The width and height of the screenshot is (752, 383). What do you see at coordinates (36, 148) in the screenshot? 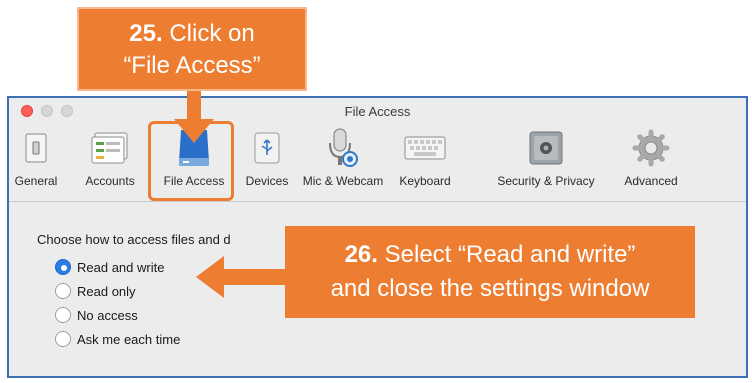
I see `switch-icon` at bounding box center [36, 148].